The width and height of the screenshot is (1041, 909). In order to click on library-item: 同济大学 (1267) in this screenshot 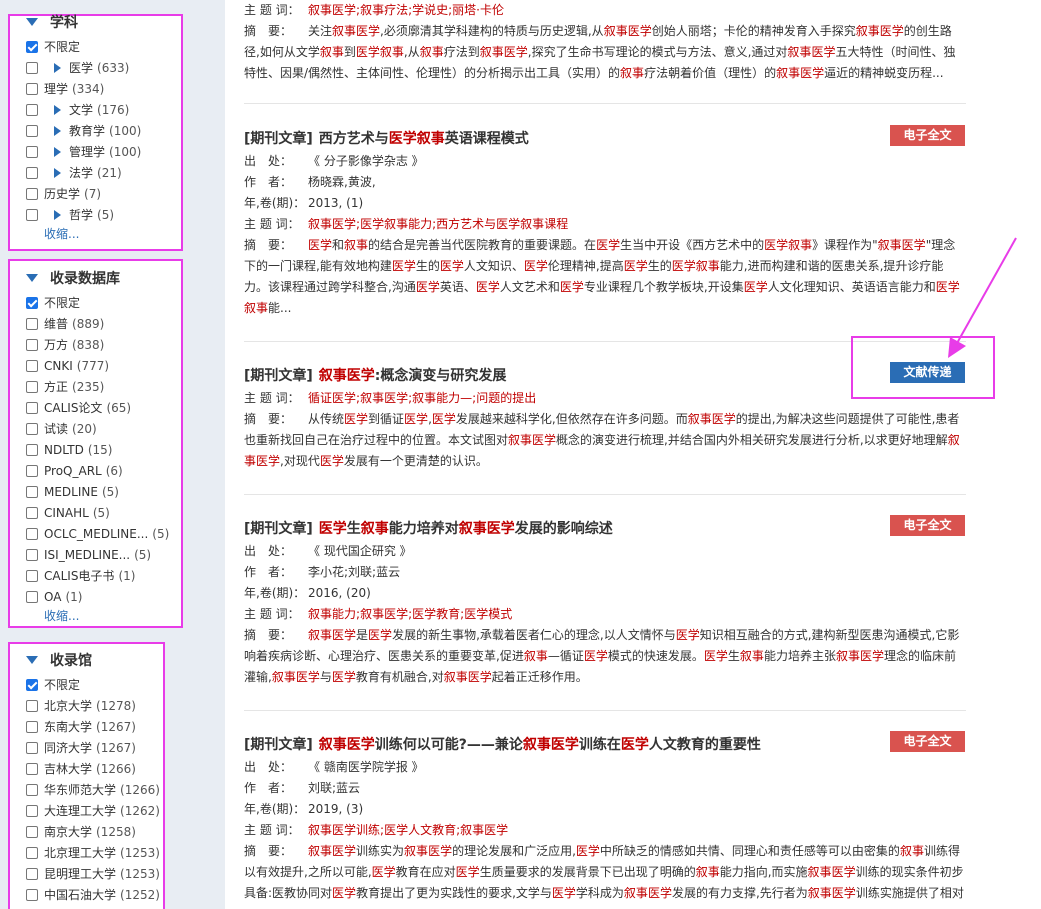, I will do `click(86, 747)`.